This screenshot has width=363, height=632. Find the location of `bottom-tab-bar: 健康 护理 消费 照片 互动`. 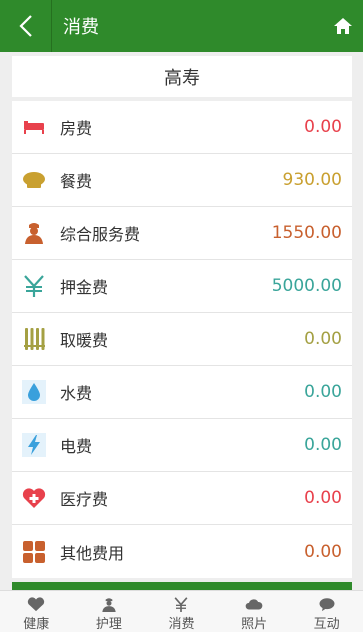

bottom-tab-bar: 健康 护理 消费 照片 互动 is located at coordinates (181, 611).